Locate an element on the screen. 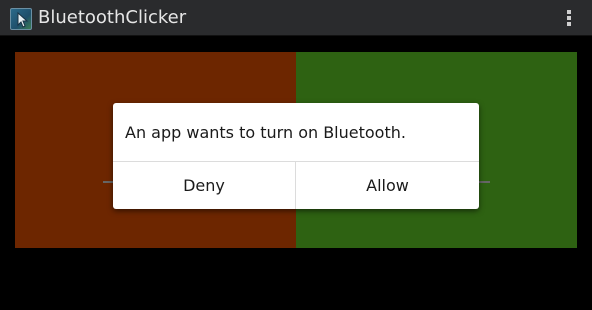 The image size is (592, 310). app-icon is located at coordinates (21, 19).